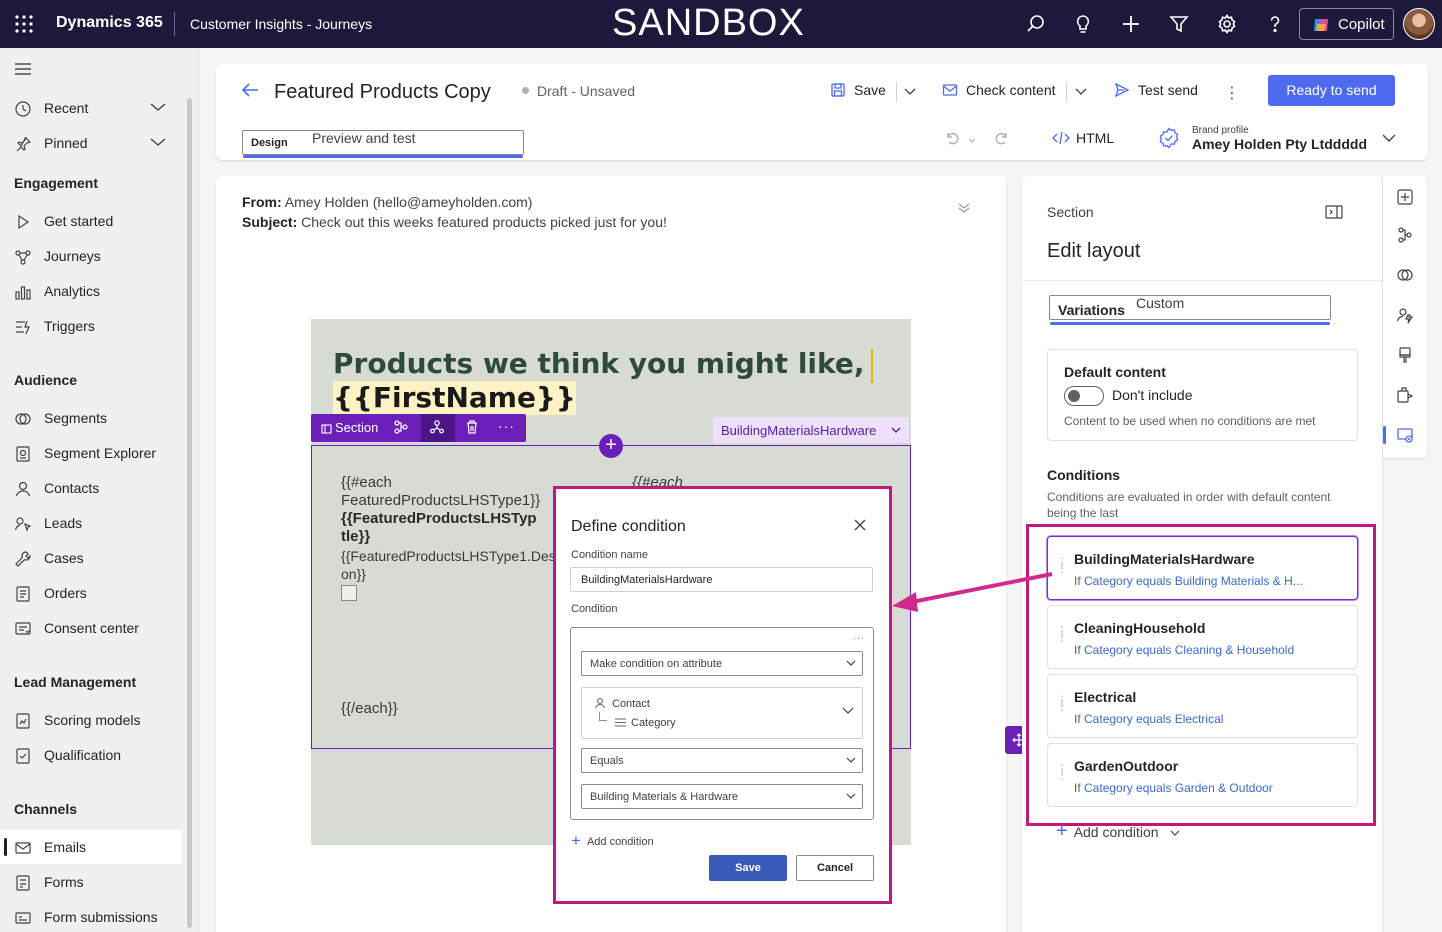  Describe the element at coordinates (999, 90) in the screenshot. I see `check-content-button: Check content` at that location.